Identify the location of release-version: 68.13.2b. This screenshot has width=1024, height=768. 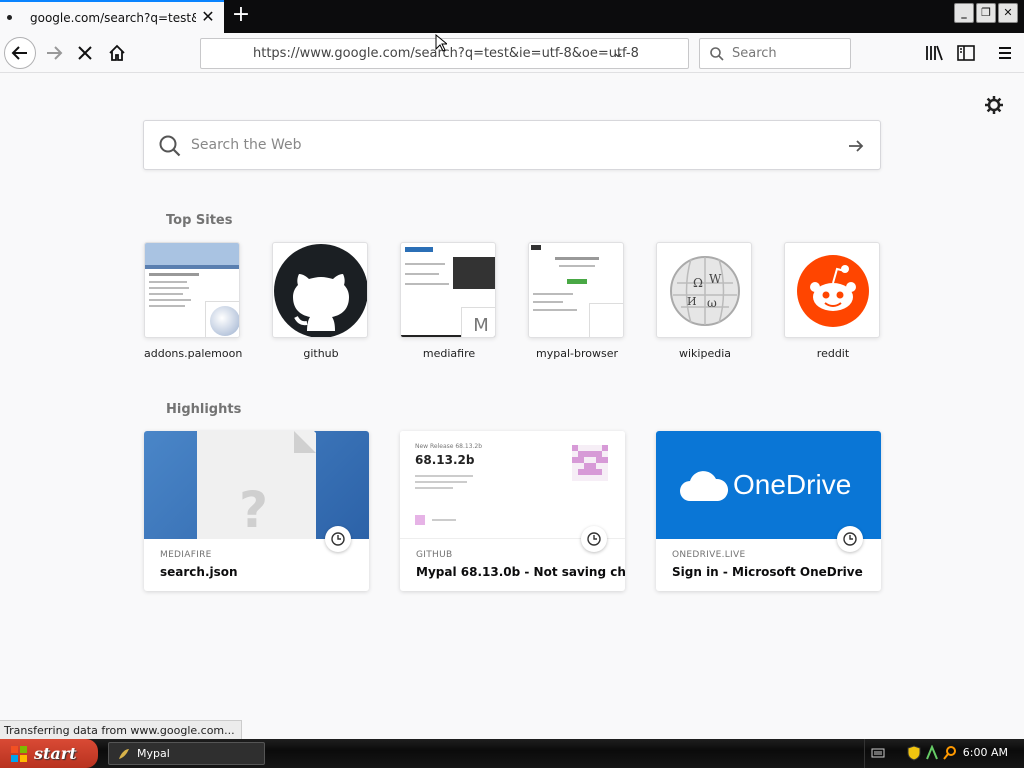
(445, 460).